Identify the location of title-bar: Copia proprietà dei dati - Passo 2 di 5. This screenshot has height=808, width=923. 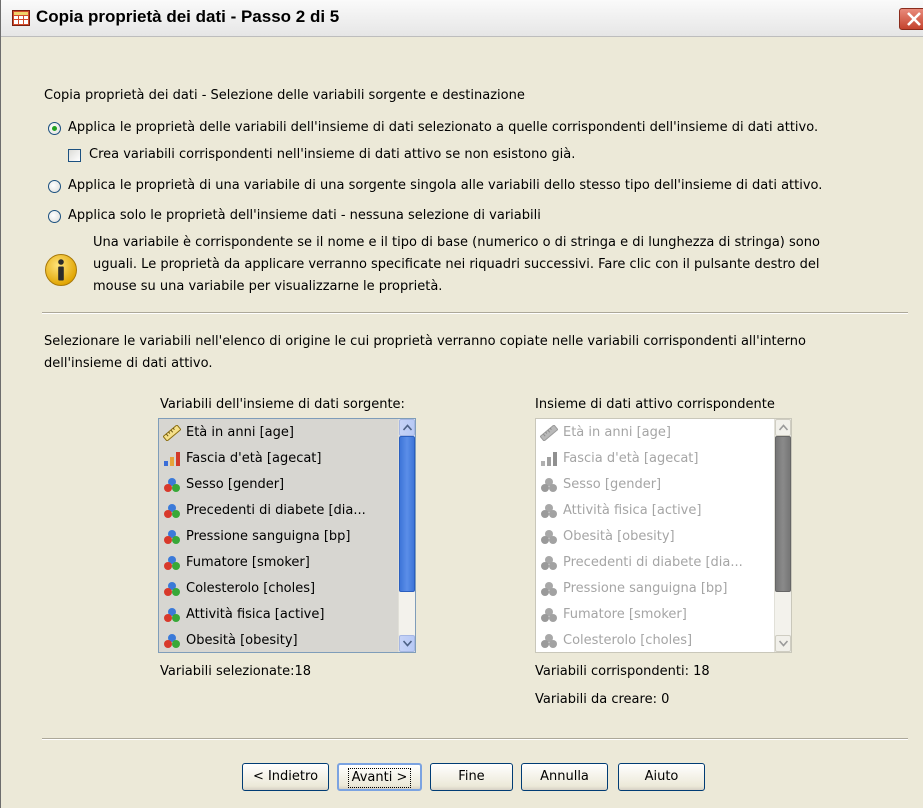
(462, 18).